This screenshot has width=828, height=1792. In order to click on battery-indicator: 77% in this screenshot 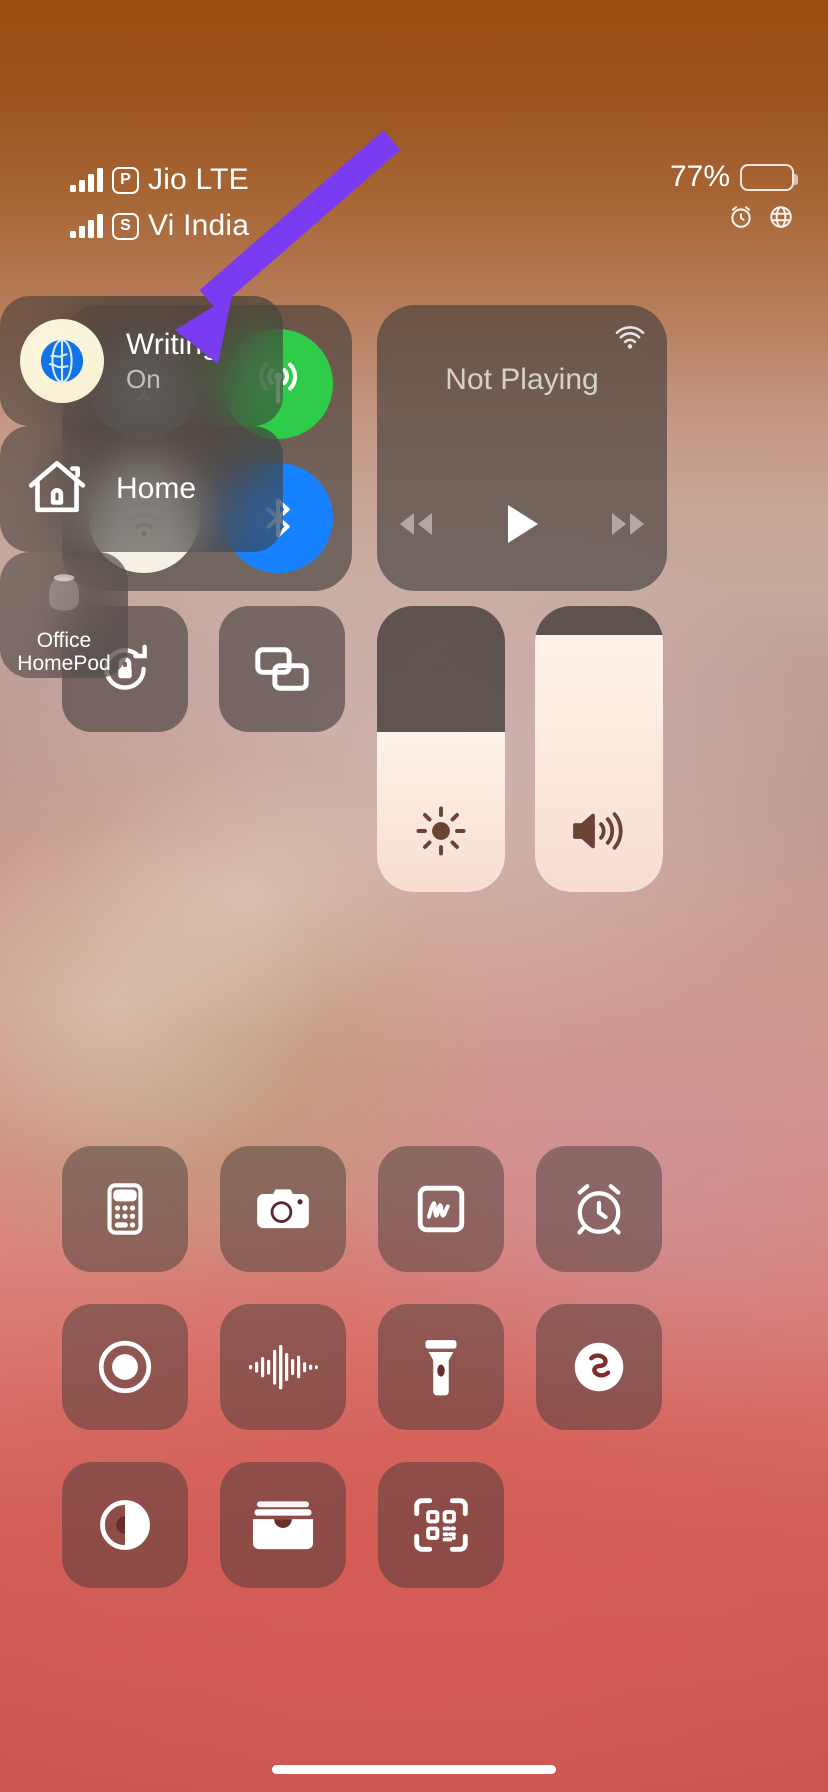, I will do `click(733, 177)`.